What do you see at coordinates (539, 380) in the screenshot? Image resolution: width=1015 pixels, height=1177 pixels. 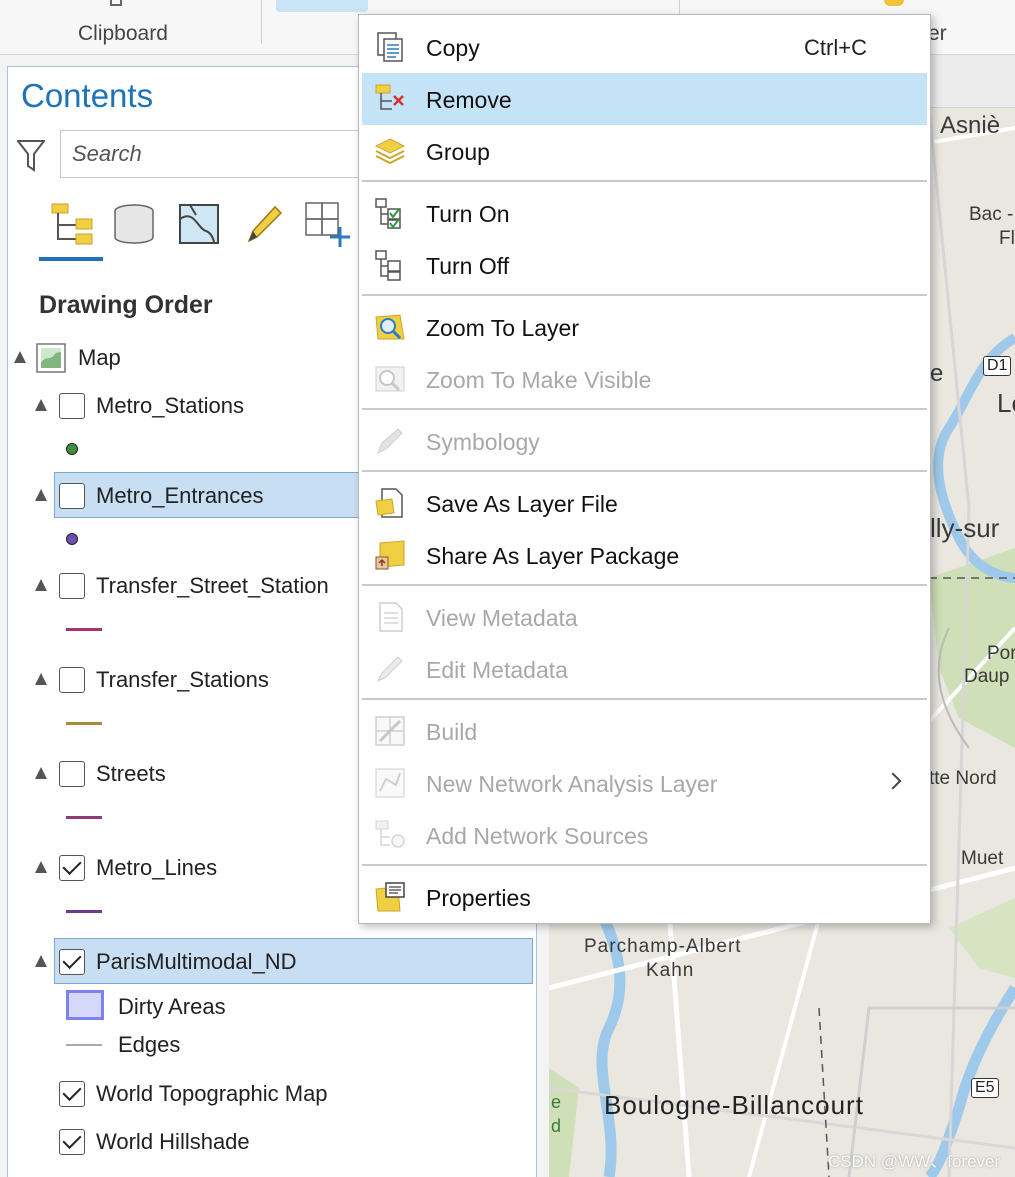 I see `menu-label: Zoom To Make Visible` at bounding box center [539, 380].